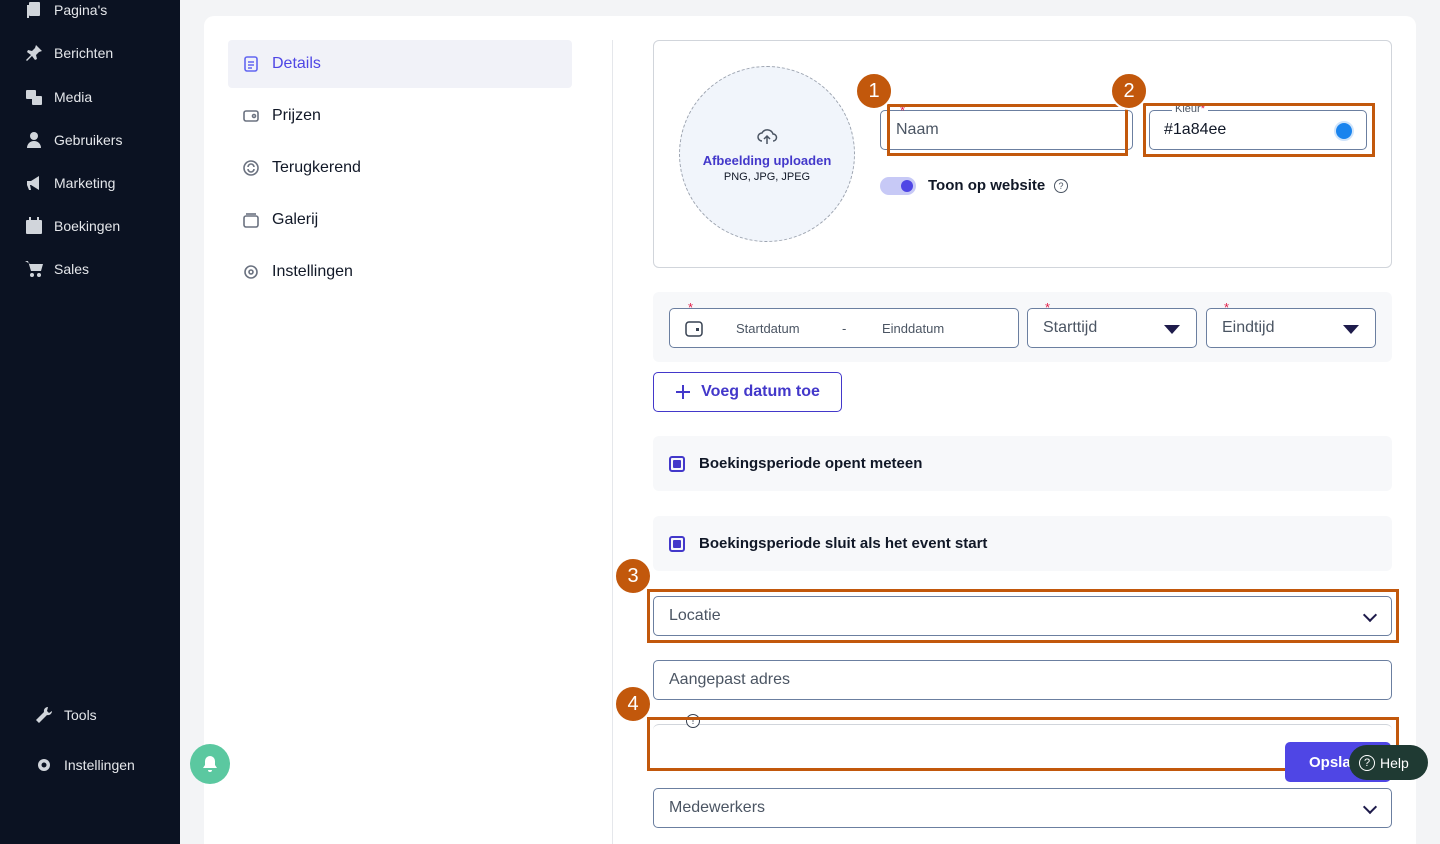 The image size is (1440, 844). Describe the element at coordinates (33, 10) in the screenshot. I see `pages-icon` at that location.